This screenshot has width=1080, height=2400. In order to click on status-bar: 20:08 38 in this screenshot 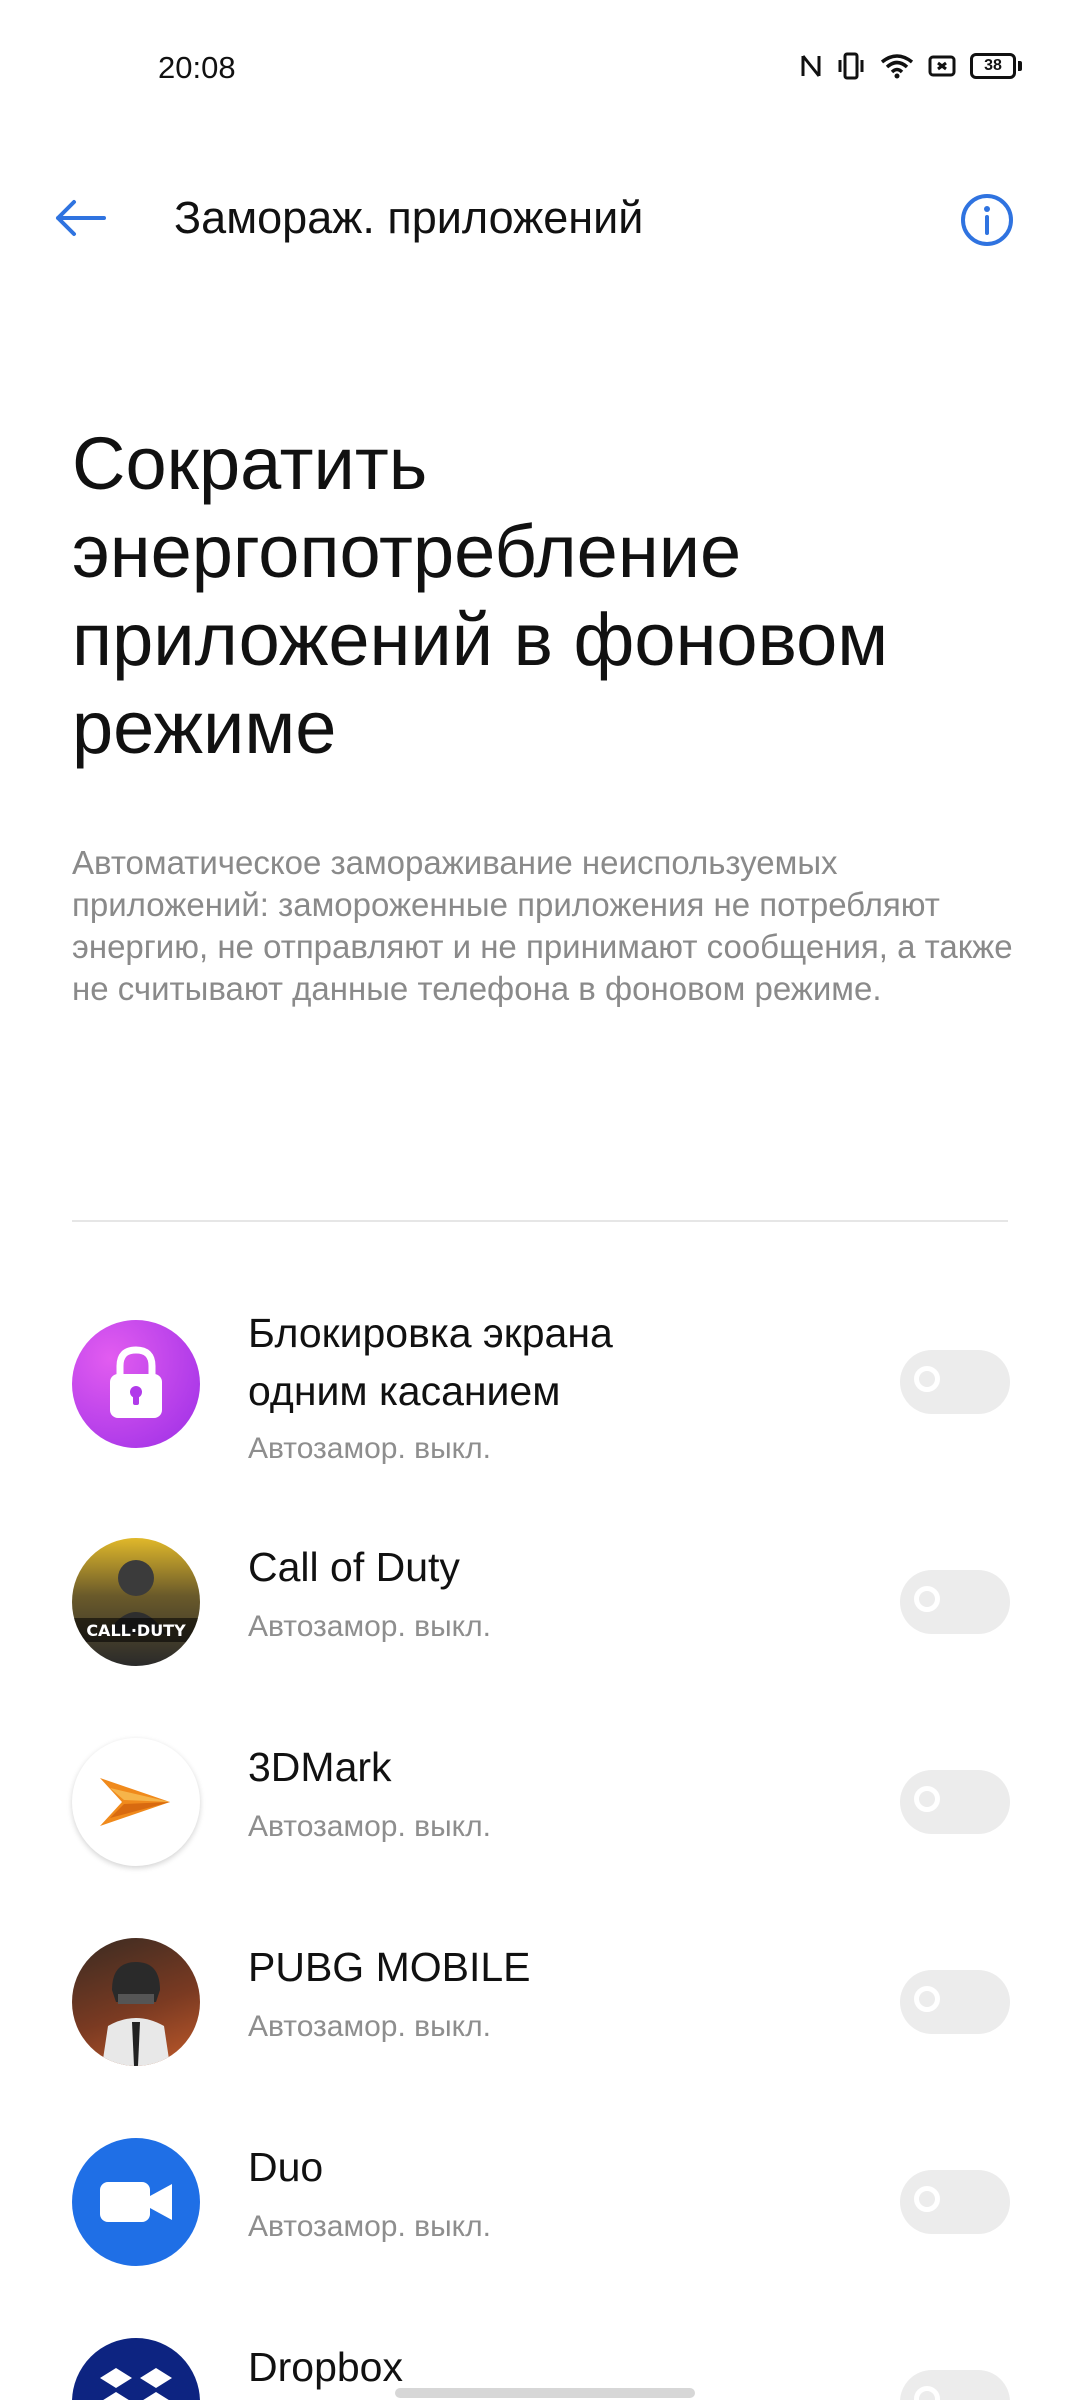, I will do `click(540, 70)`.